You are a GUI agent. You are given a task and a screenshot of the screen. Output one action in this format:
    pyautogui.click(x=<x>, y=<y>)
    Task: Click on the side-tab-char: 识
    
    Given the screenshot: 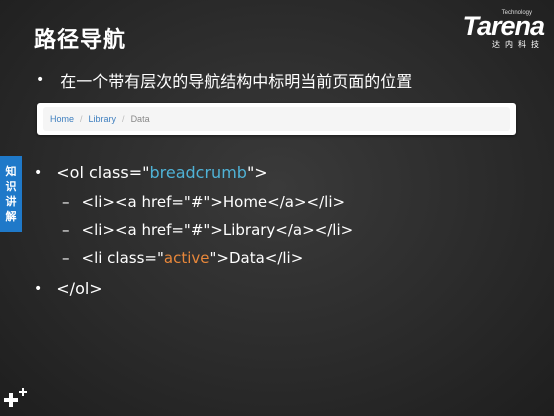 What is the action you would take?
    pyautogui.click(x=11, y=186)
    